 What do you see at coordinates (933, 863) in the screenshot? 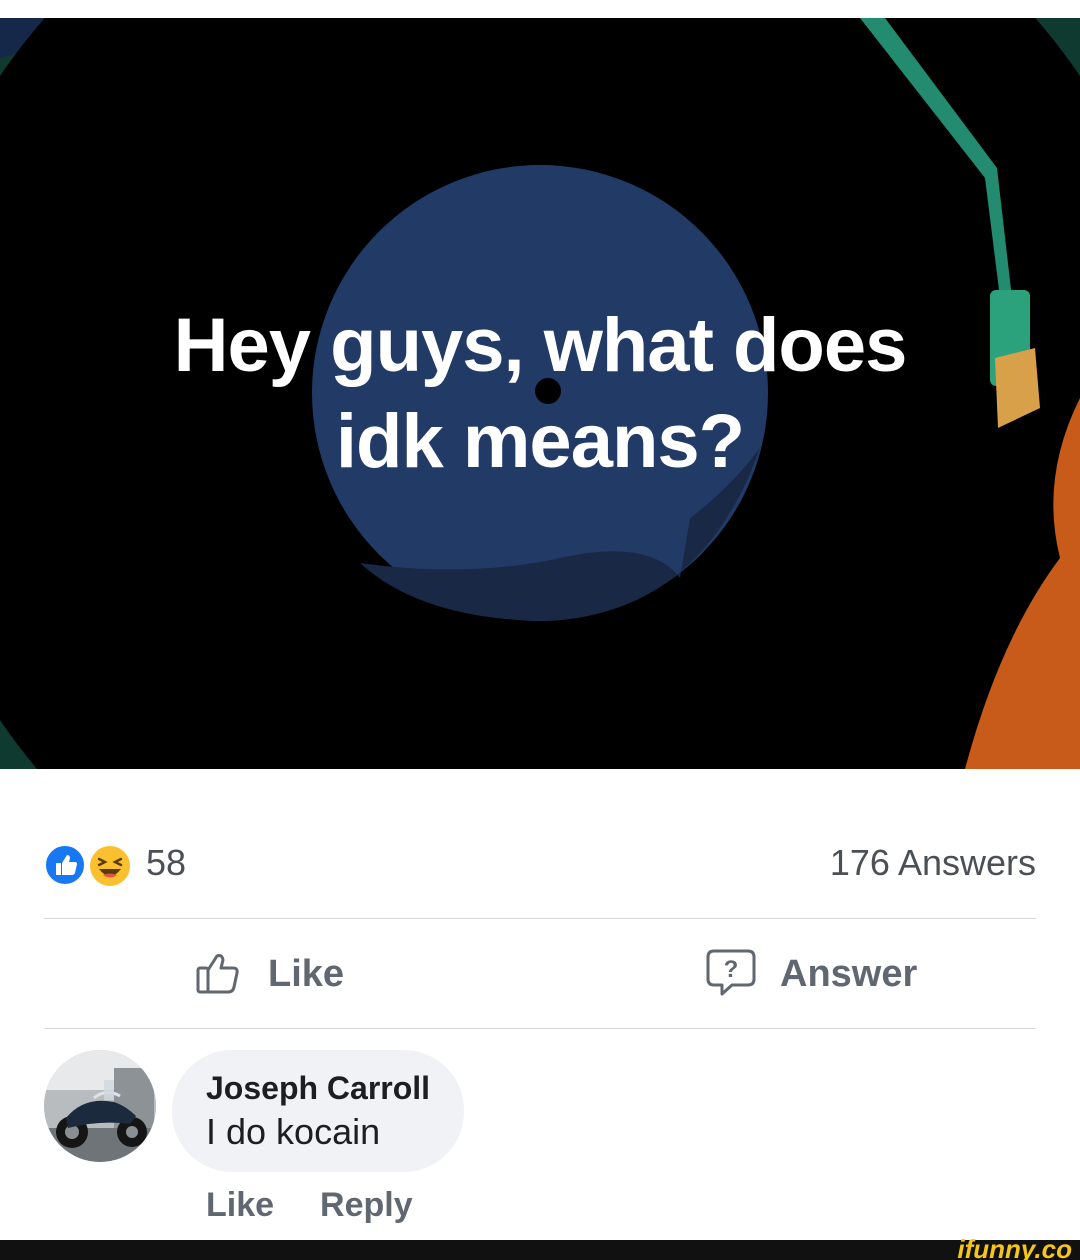
I see `answers-count: 176 Answers` at bounding box center [933, 863].